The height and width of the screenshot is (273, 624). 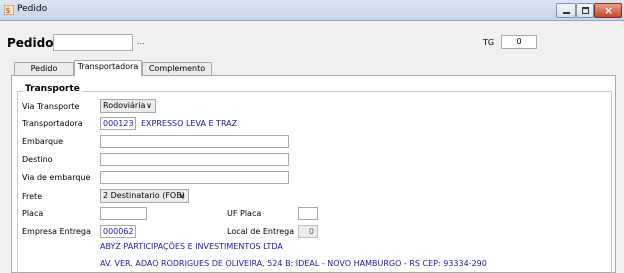 What do you see at coordinates (194, 159) in the screenshot?
I see `destino-input` at bounding box center [194, 159].